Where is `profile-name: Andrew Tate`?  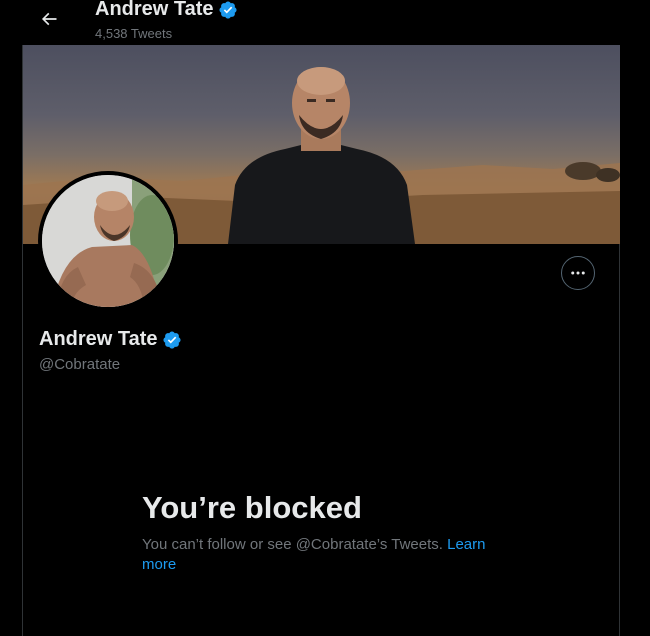
profile-name: Andrew Tate is located at coordinates (110, 339).